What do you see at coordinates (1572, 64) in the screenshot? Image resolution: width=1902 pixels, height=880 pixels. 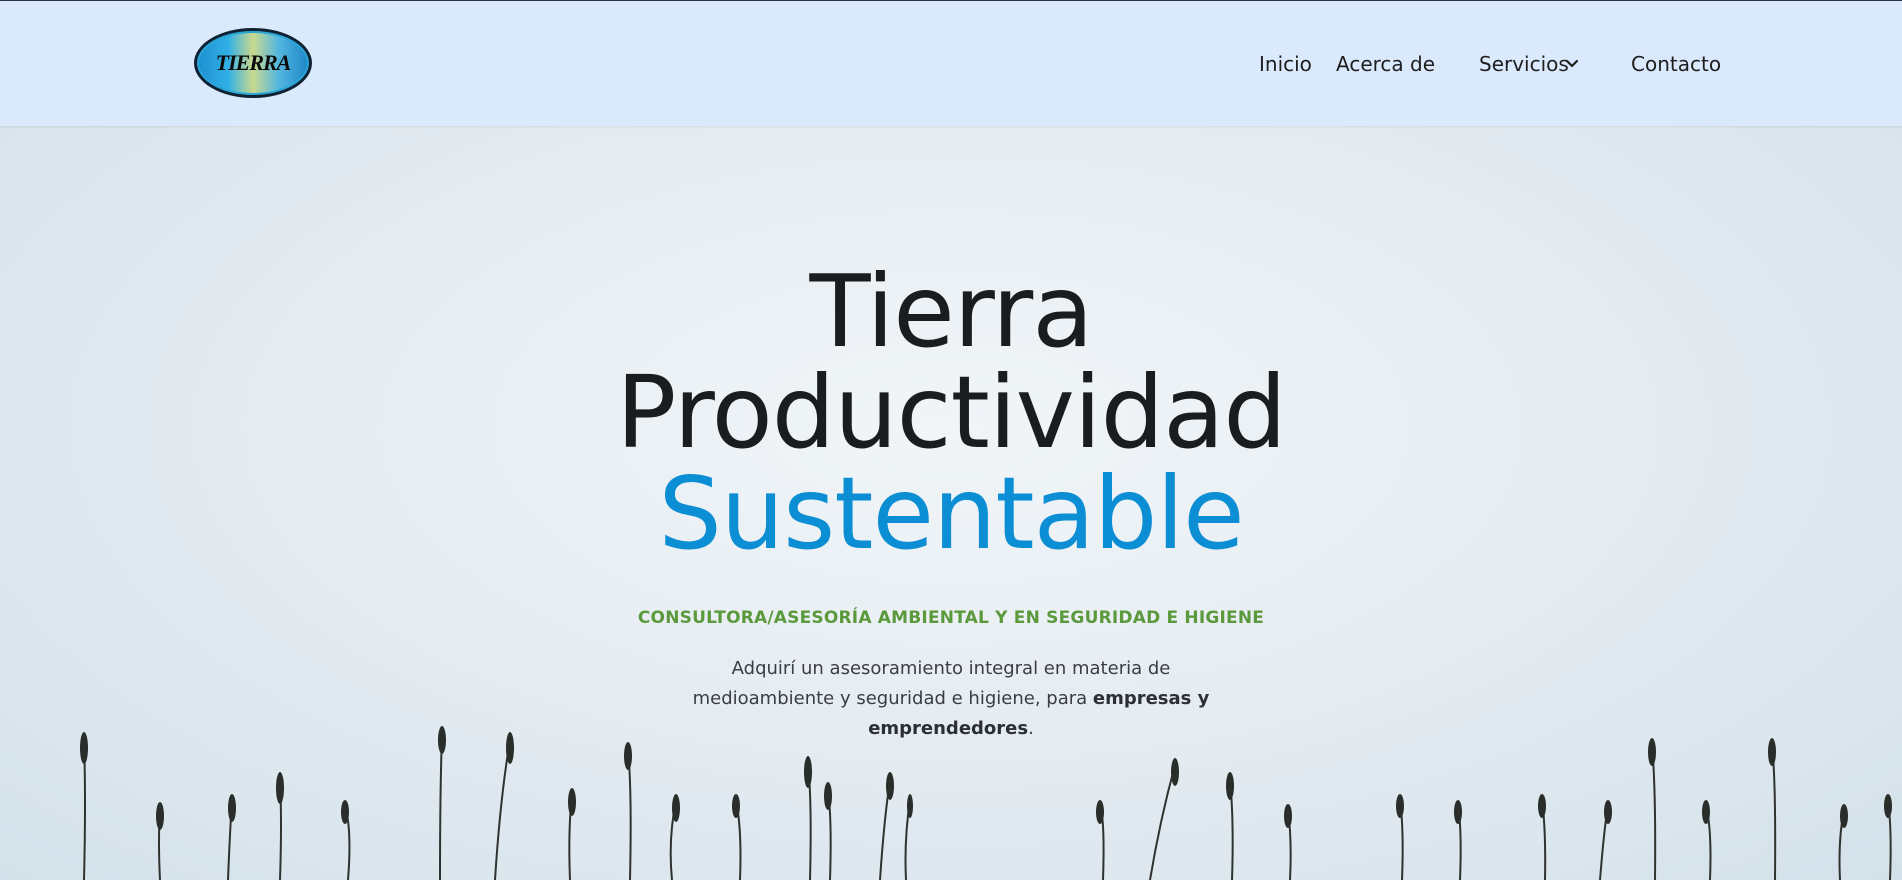 I see `chevron-down-icon` at bounding box center [1572, 64].